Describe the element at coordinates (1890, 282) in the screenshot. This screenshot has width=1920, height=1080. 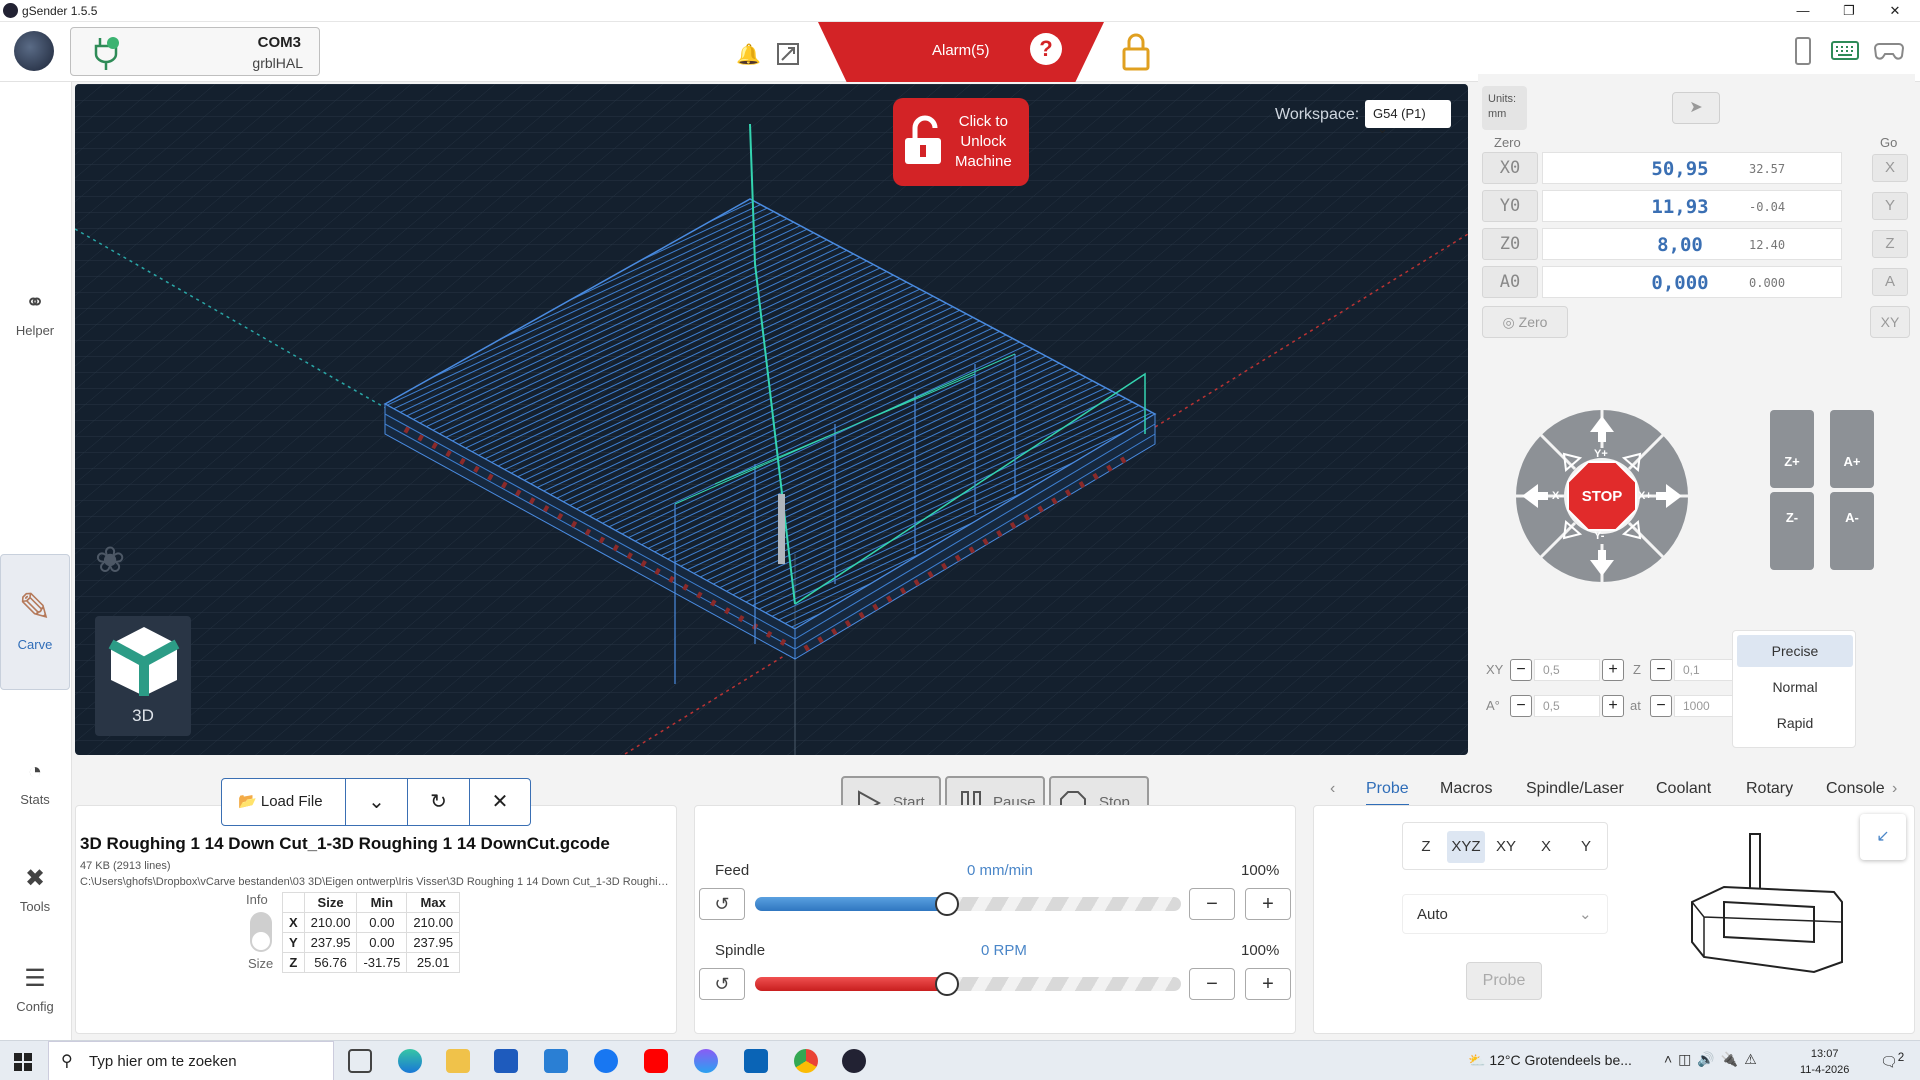
I see `go-a-button: A` at that location.